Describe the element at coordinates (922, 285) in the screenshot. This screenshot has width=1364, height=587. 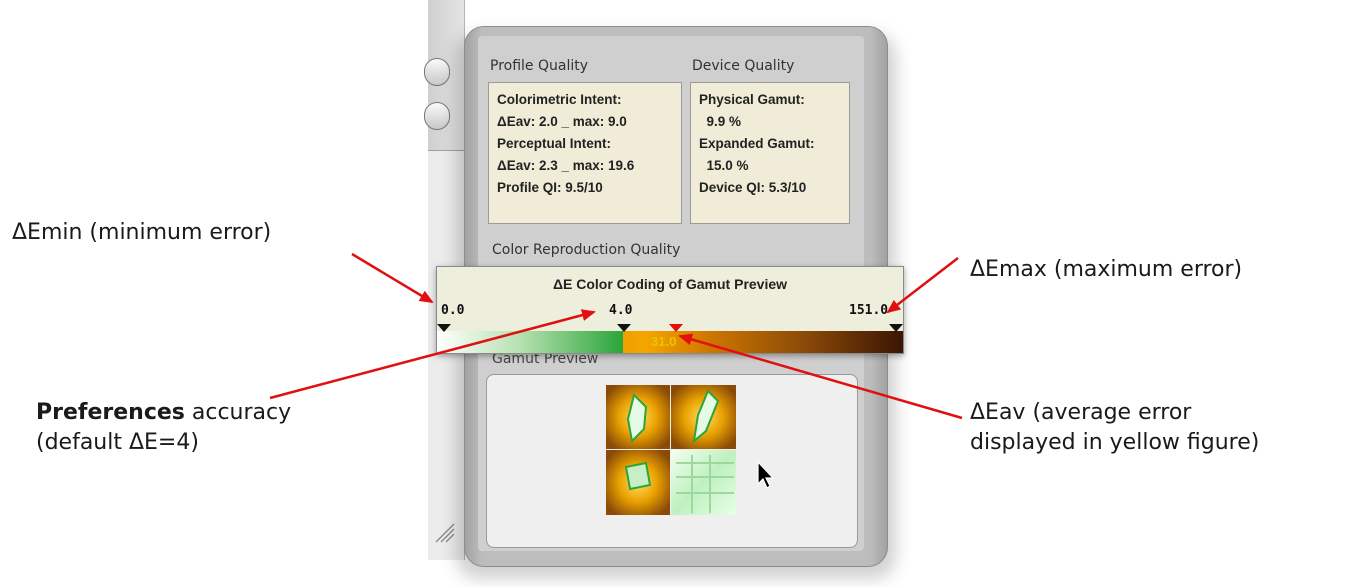
I see `arrow-emax` at that location.